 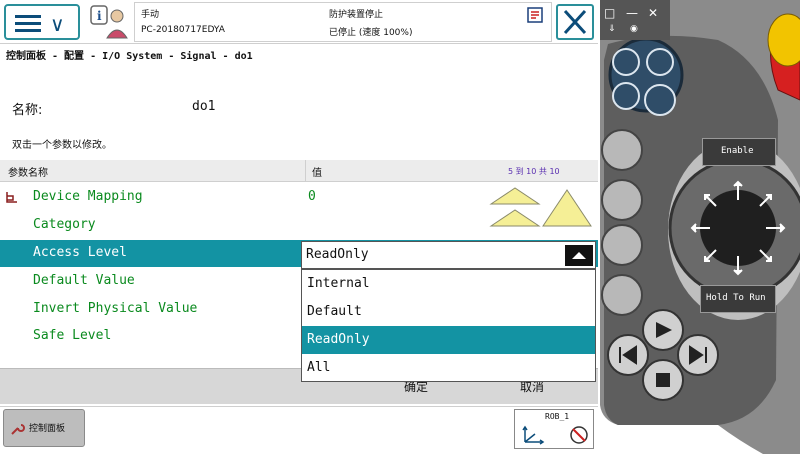 What do you see at coordinates (448, 312) in the screenshot?
I see `option-default: Default` at bounding box center [448, 312].